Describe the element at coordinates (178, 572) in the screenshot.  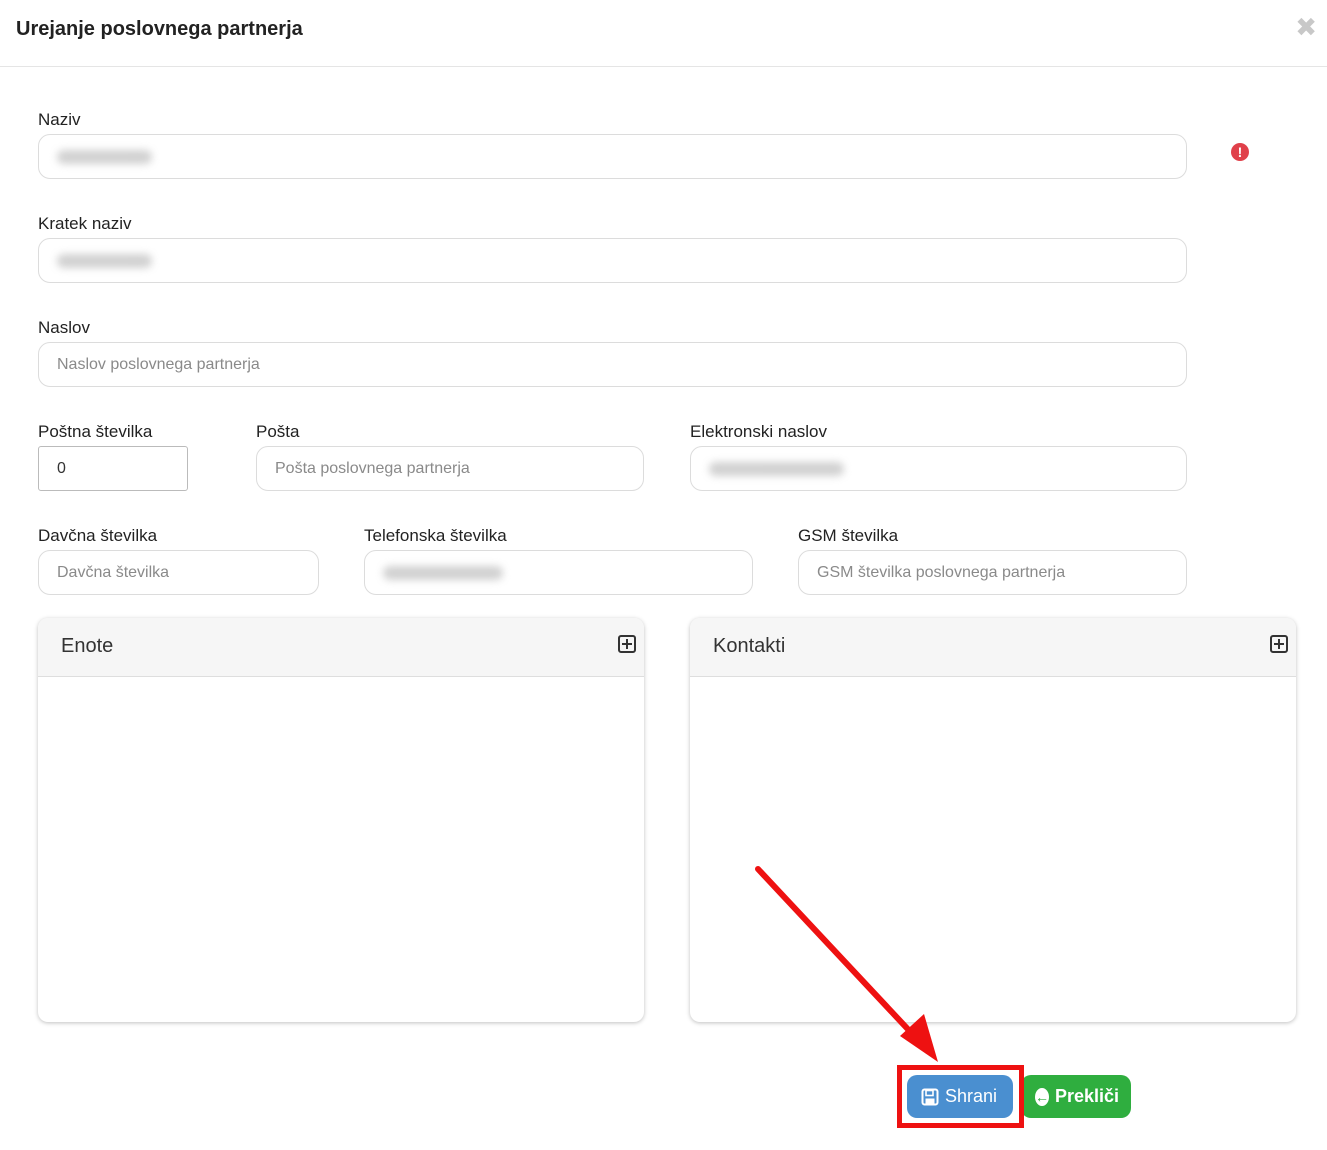
I see `davcna-stevilka-input: Davčna številka` at that location.